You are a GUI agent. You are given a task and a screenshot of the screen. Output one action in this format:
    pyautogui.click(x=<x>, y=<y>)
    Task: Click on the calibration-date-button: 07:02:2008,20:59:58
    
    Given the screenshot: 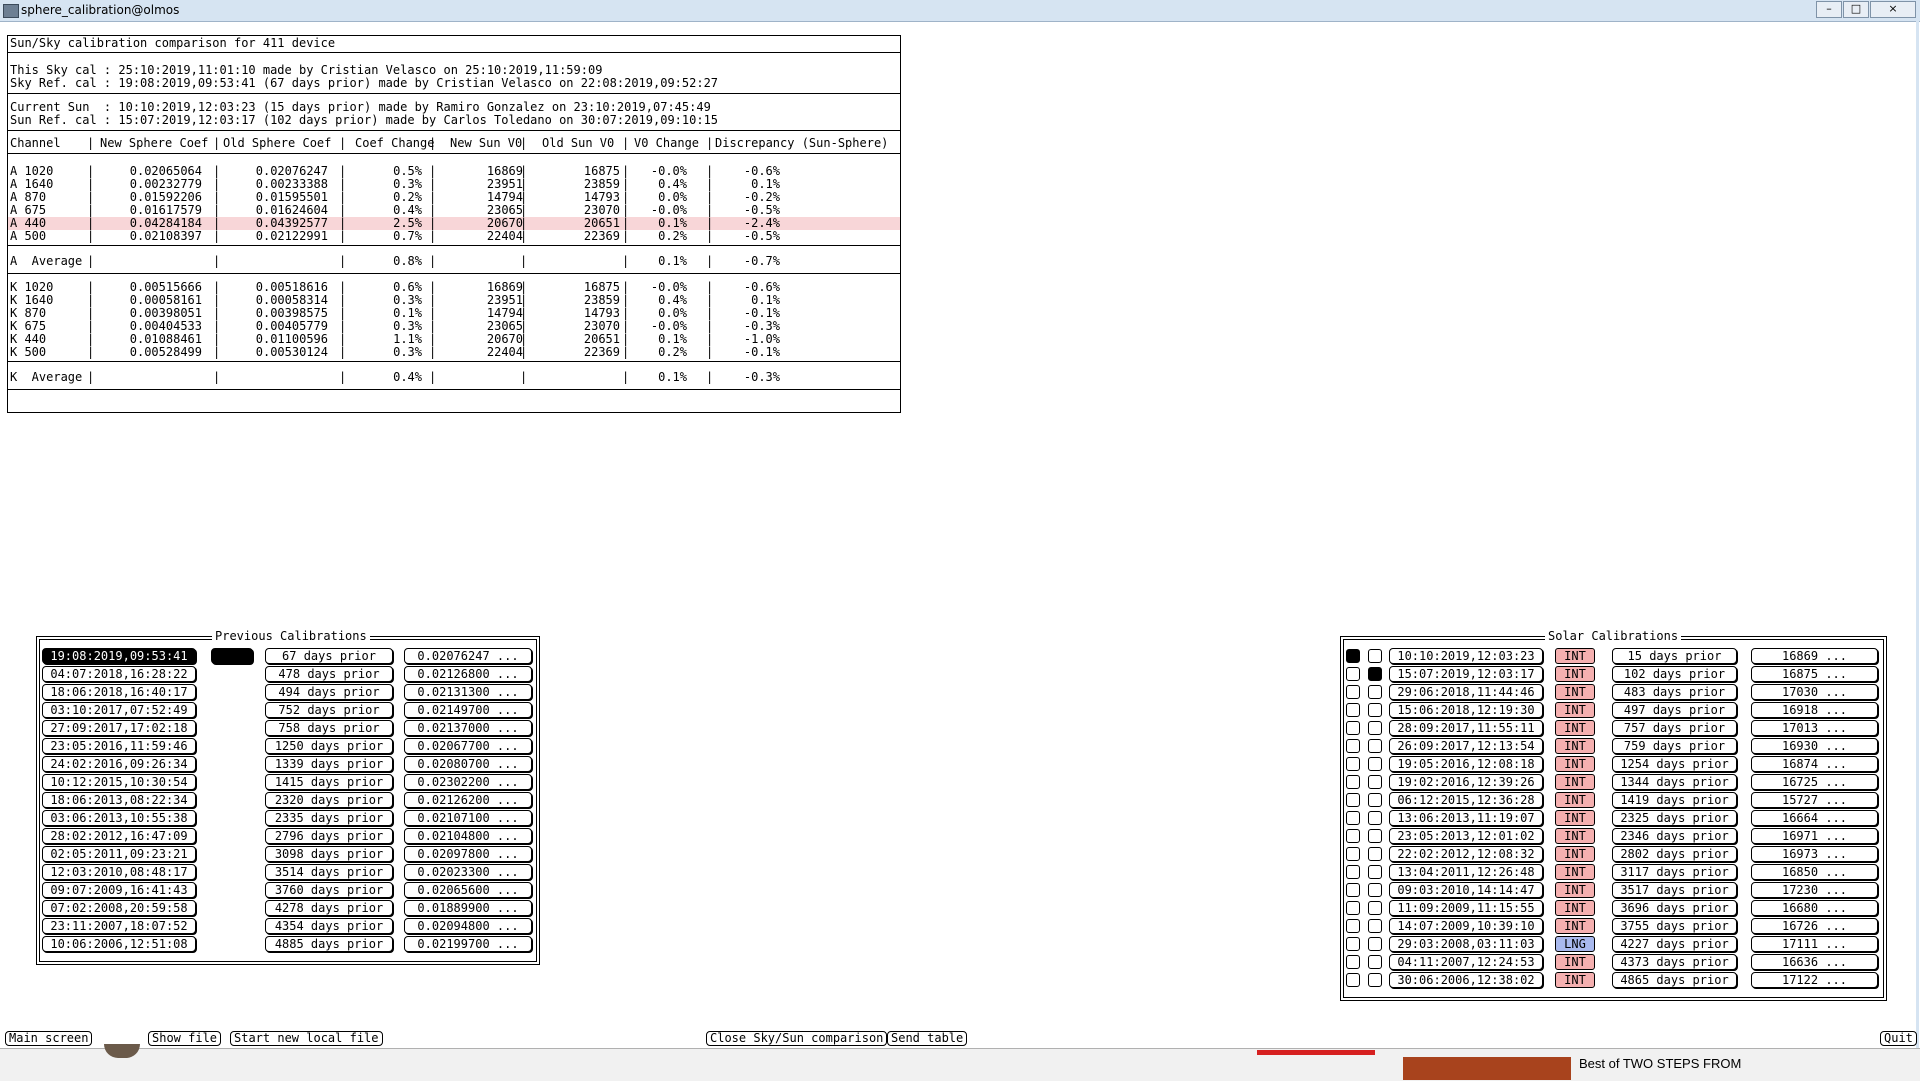 What is the action you would take?
    pyautogui.click(x=119, y=908)
    